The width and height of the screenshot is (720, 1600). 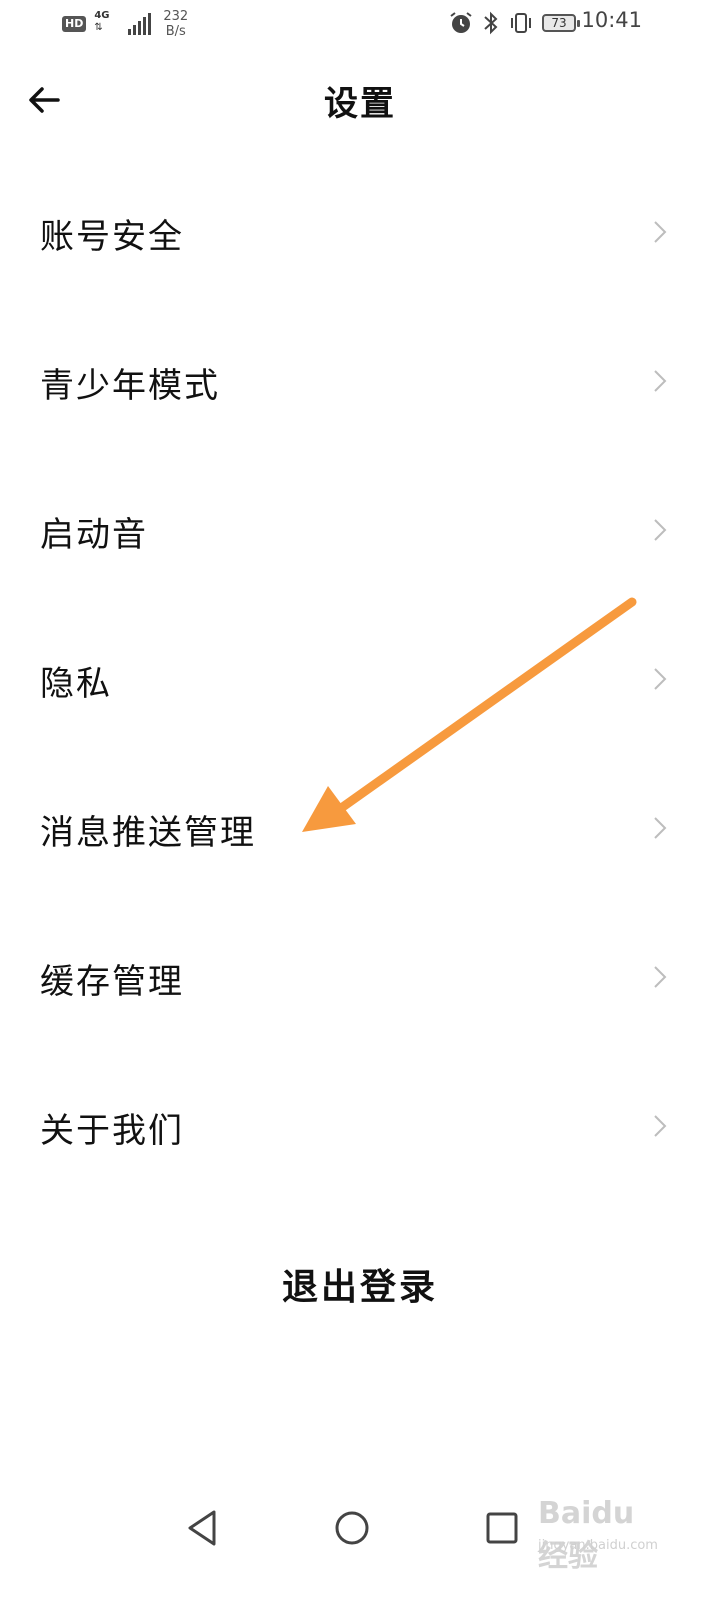 What do you see at coordinates (112, 1131) in the screenshot?
I see `menu-item-label: 关于我们` at bounding box center [112, 1131].